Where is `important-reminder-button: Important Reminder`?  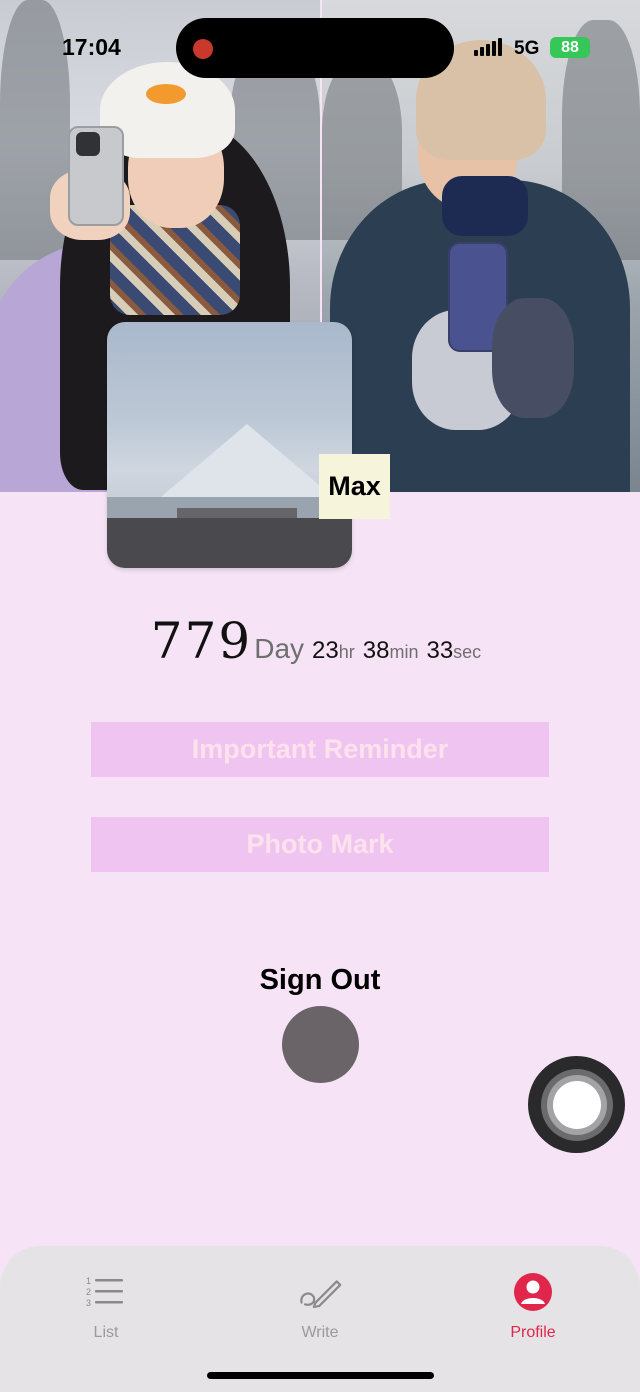
important-reminder-button: Important Reminder is located at coordinates (320, 749).